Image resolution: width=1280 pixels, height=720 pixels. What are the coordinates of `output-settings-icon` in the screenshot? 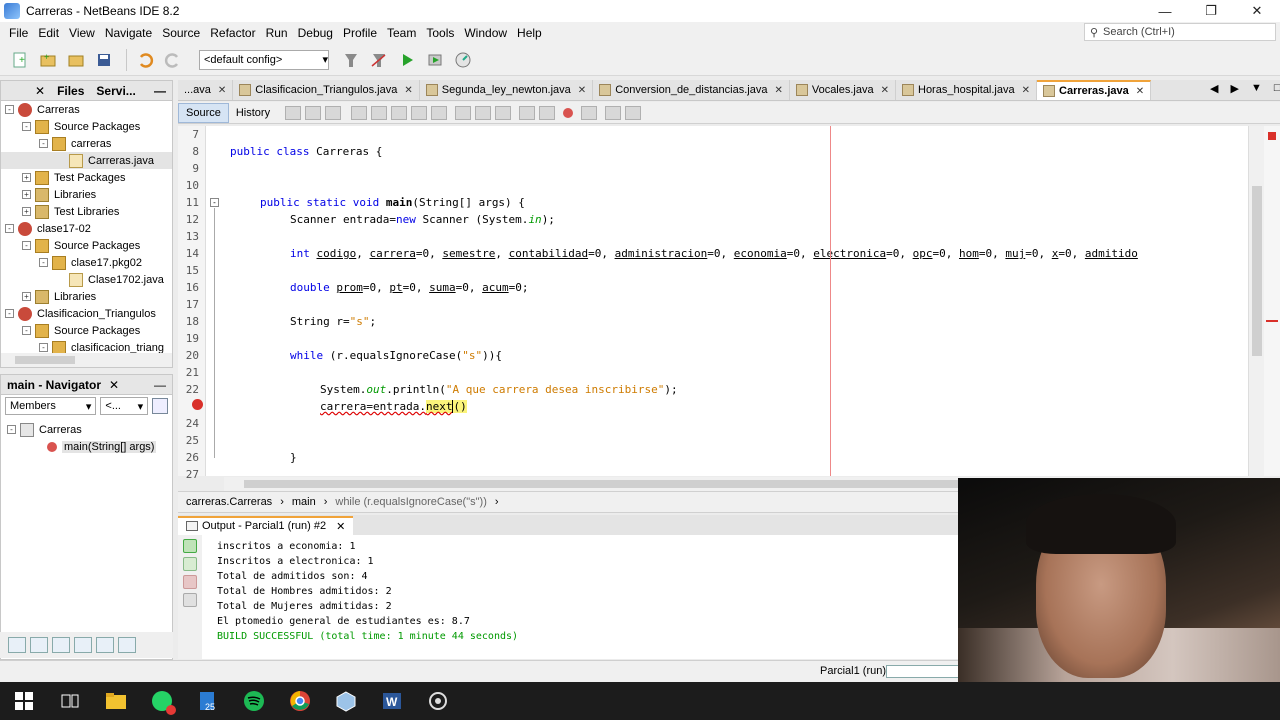 It's located at (190, 600).